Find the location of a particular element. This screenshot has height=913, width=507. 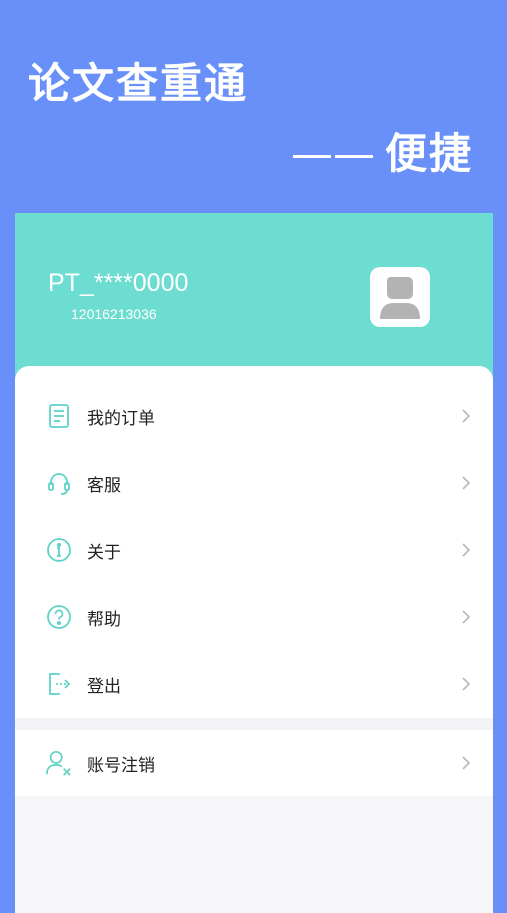

menu-item-label: 帮助 is located at coordinates (104, 619).